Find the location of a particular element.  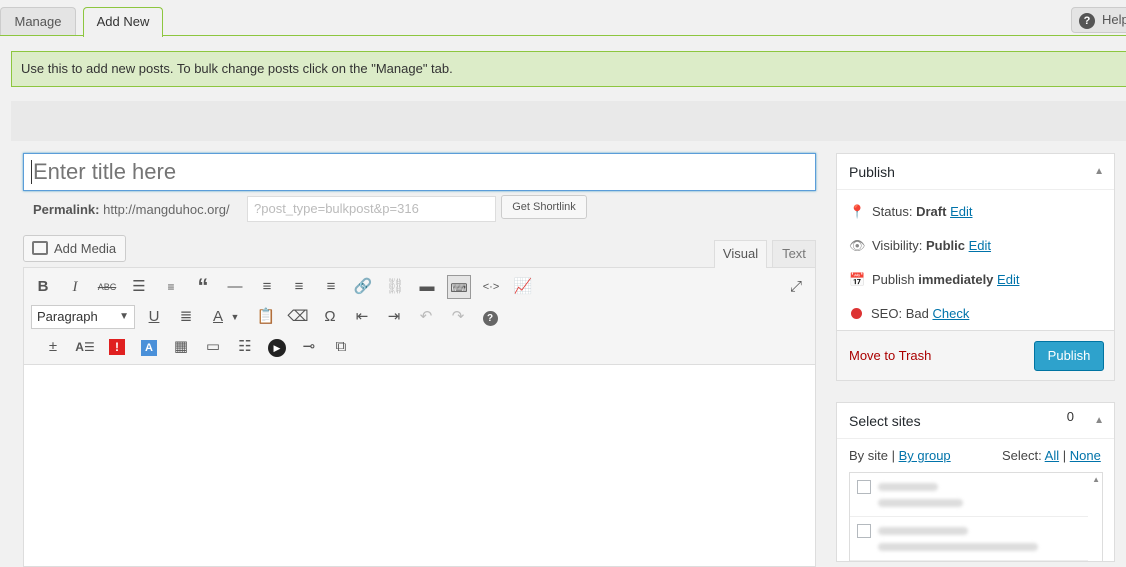

publish-box-title: Publish is located at coordinates (872, 172).